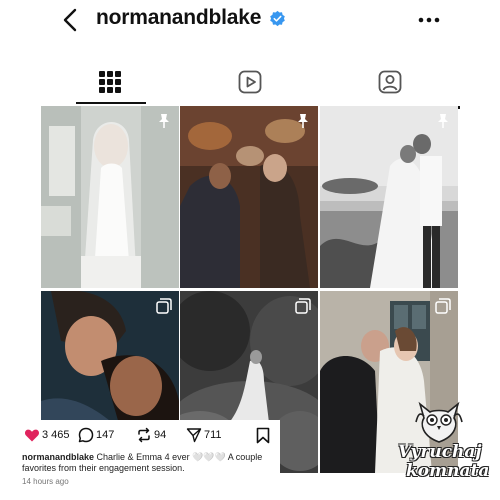 This screenshot has width=500, height=500. I want to click on share-count: 711, so click(213, 435).